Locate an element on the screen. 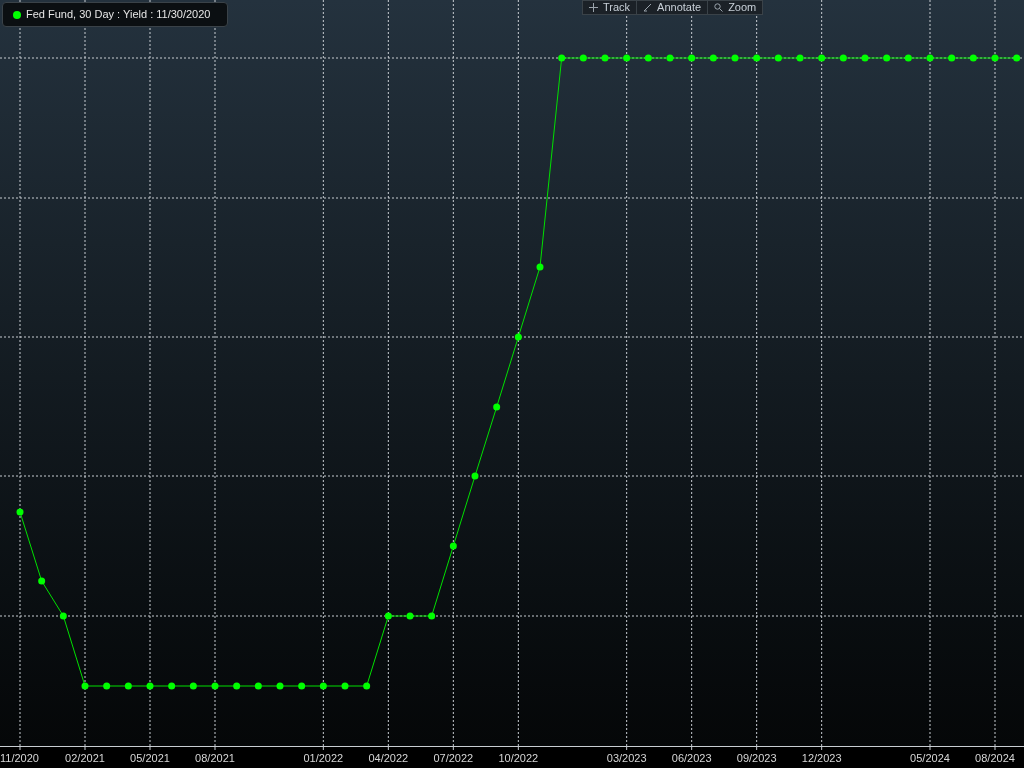 Image resolution: width=1024 pixels, height=768 pixels. toolbar-button: Annotate is located at coordinates (673, 7).